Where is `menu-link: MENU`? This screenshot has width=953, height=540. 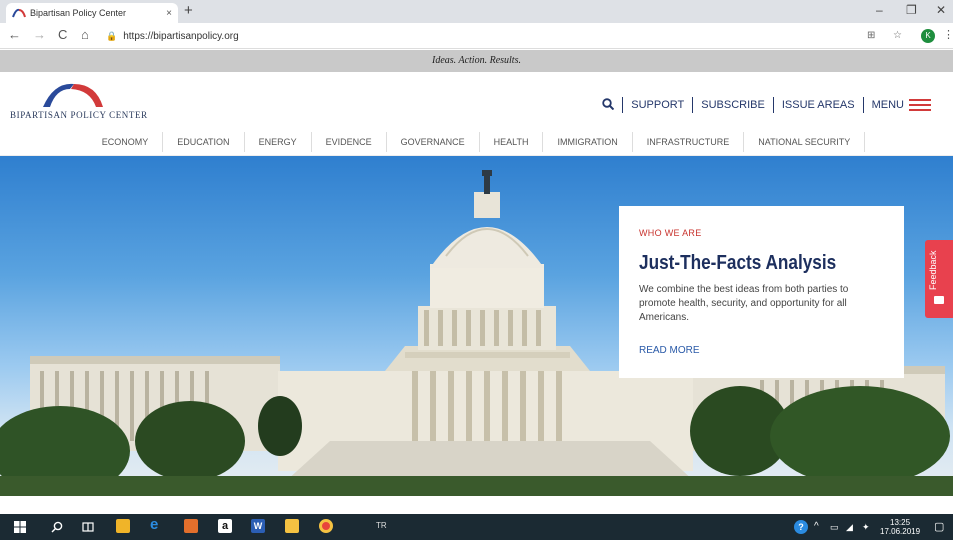
menu-link: MENU is located at coordinates (888, 105).